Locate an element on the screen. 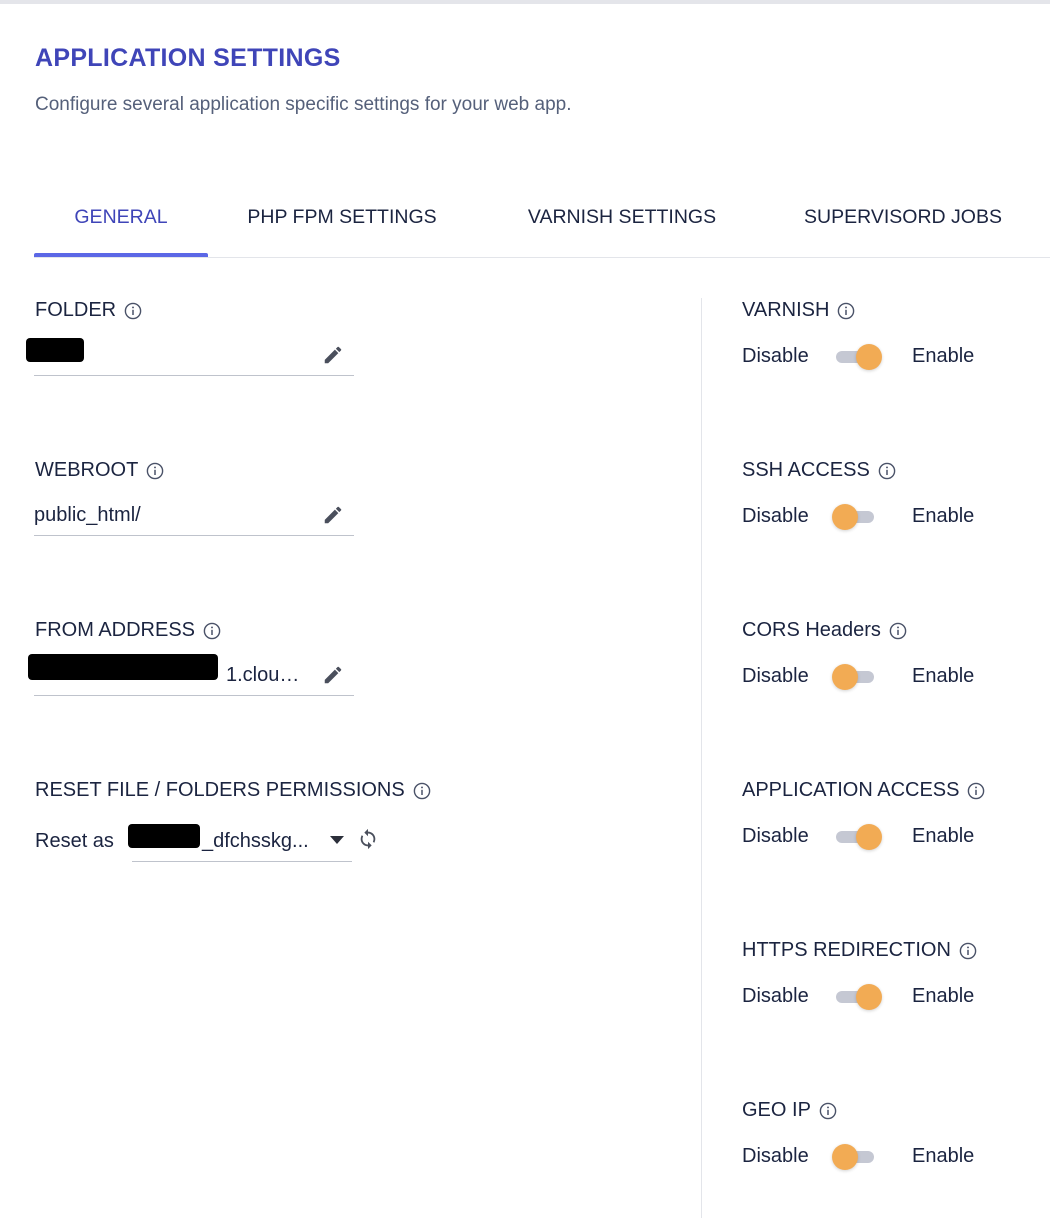 The width and height of the screenshot is (1050, 1218). ssh-access-toggle is located at coordinates (855, 517).